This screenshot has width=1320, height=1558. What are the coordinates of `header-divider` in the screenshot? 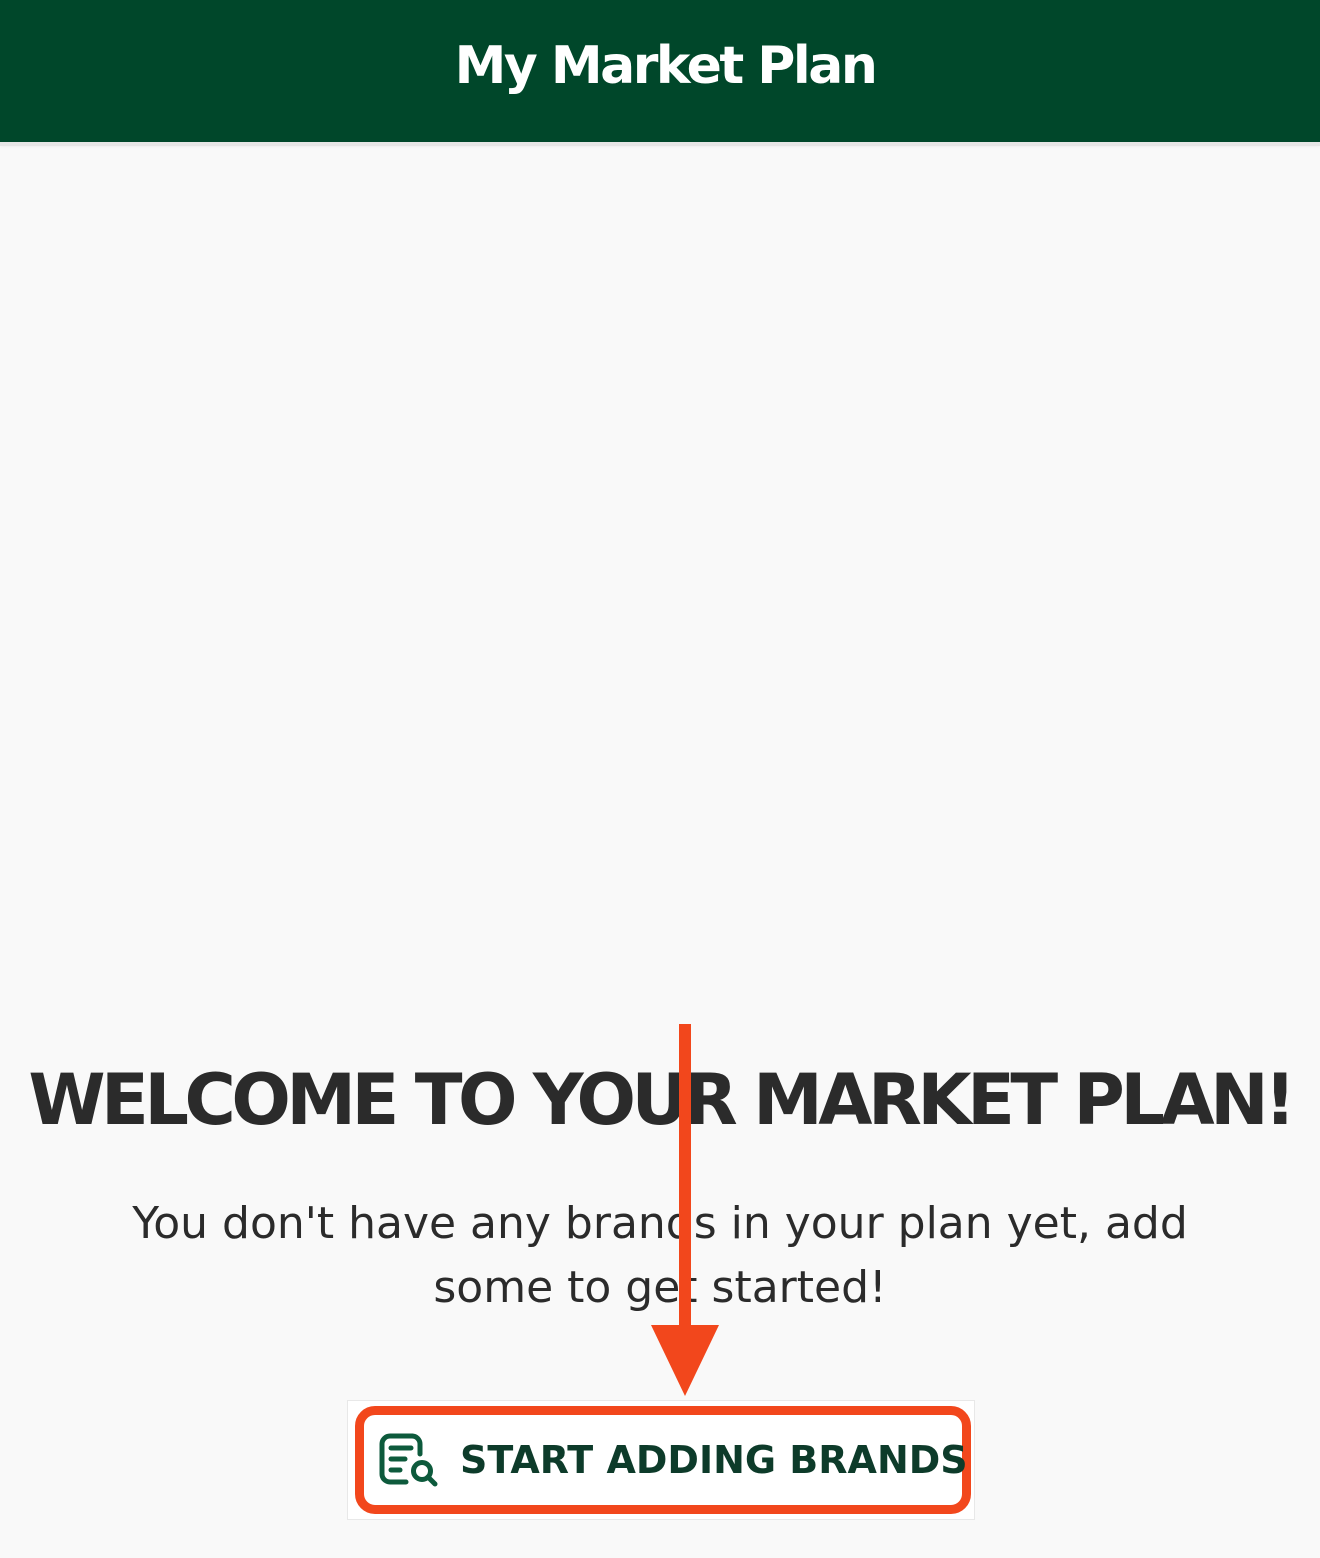 It's located at (660, 144).